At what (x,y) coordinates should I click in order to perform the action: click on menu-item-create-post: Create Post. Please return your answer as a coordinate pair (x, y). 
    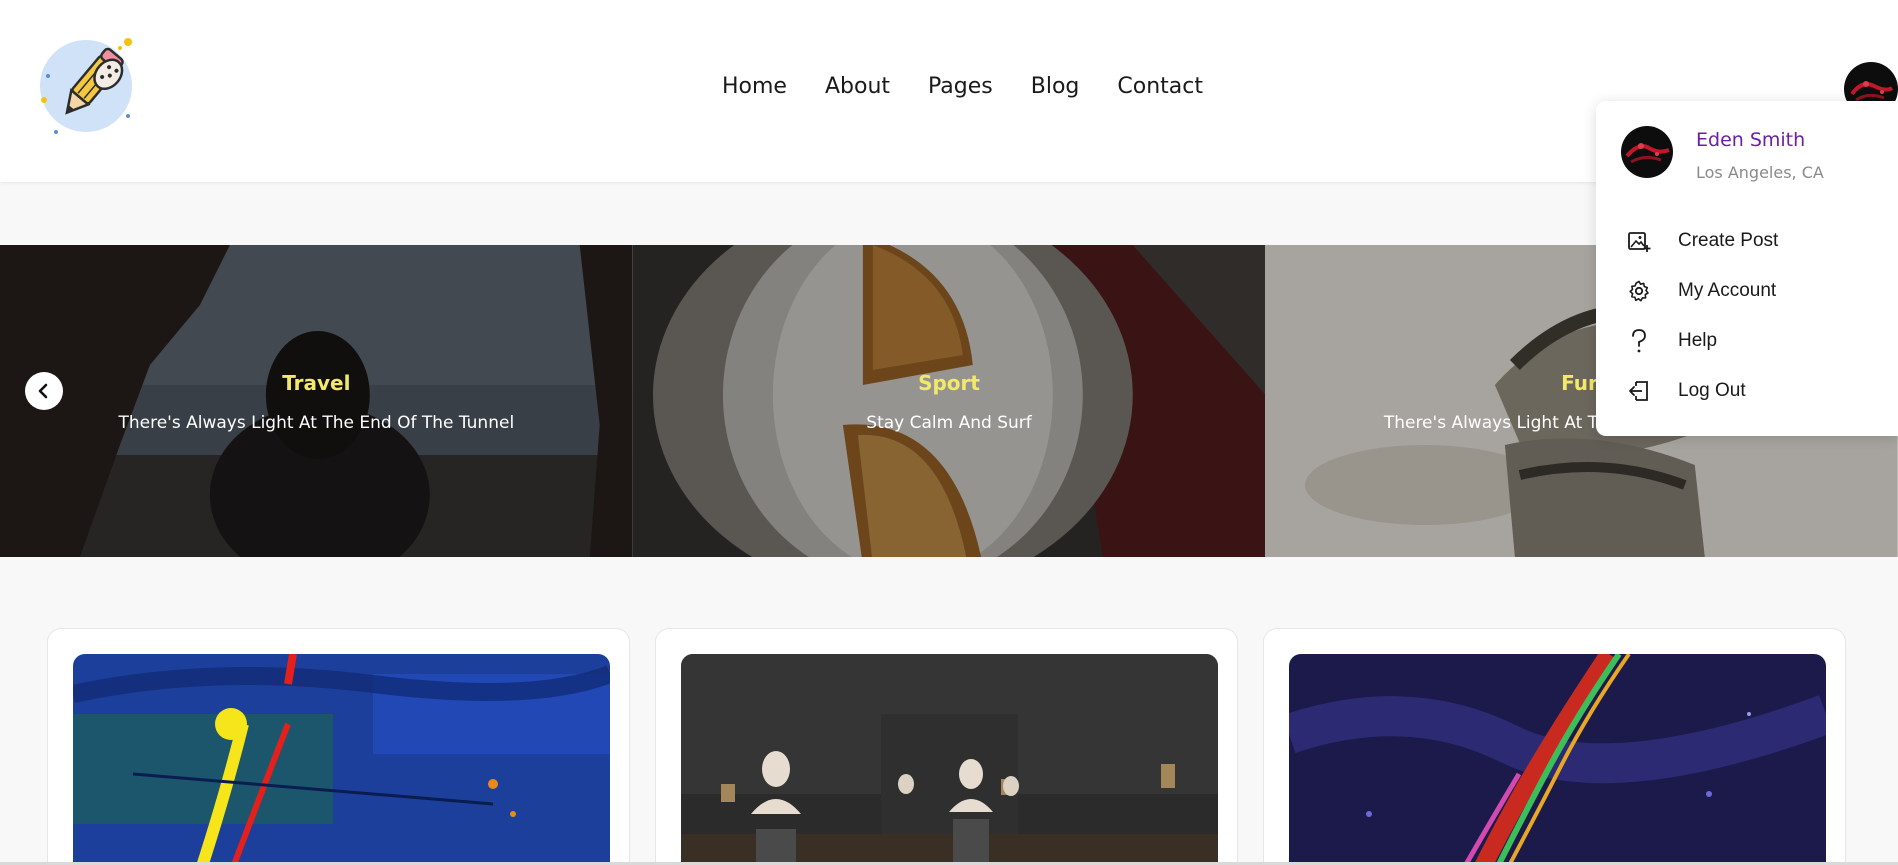
    Looking at the image, I should click on (1702, 241).